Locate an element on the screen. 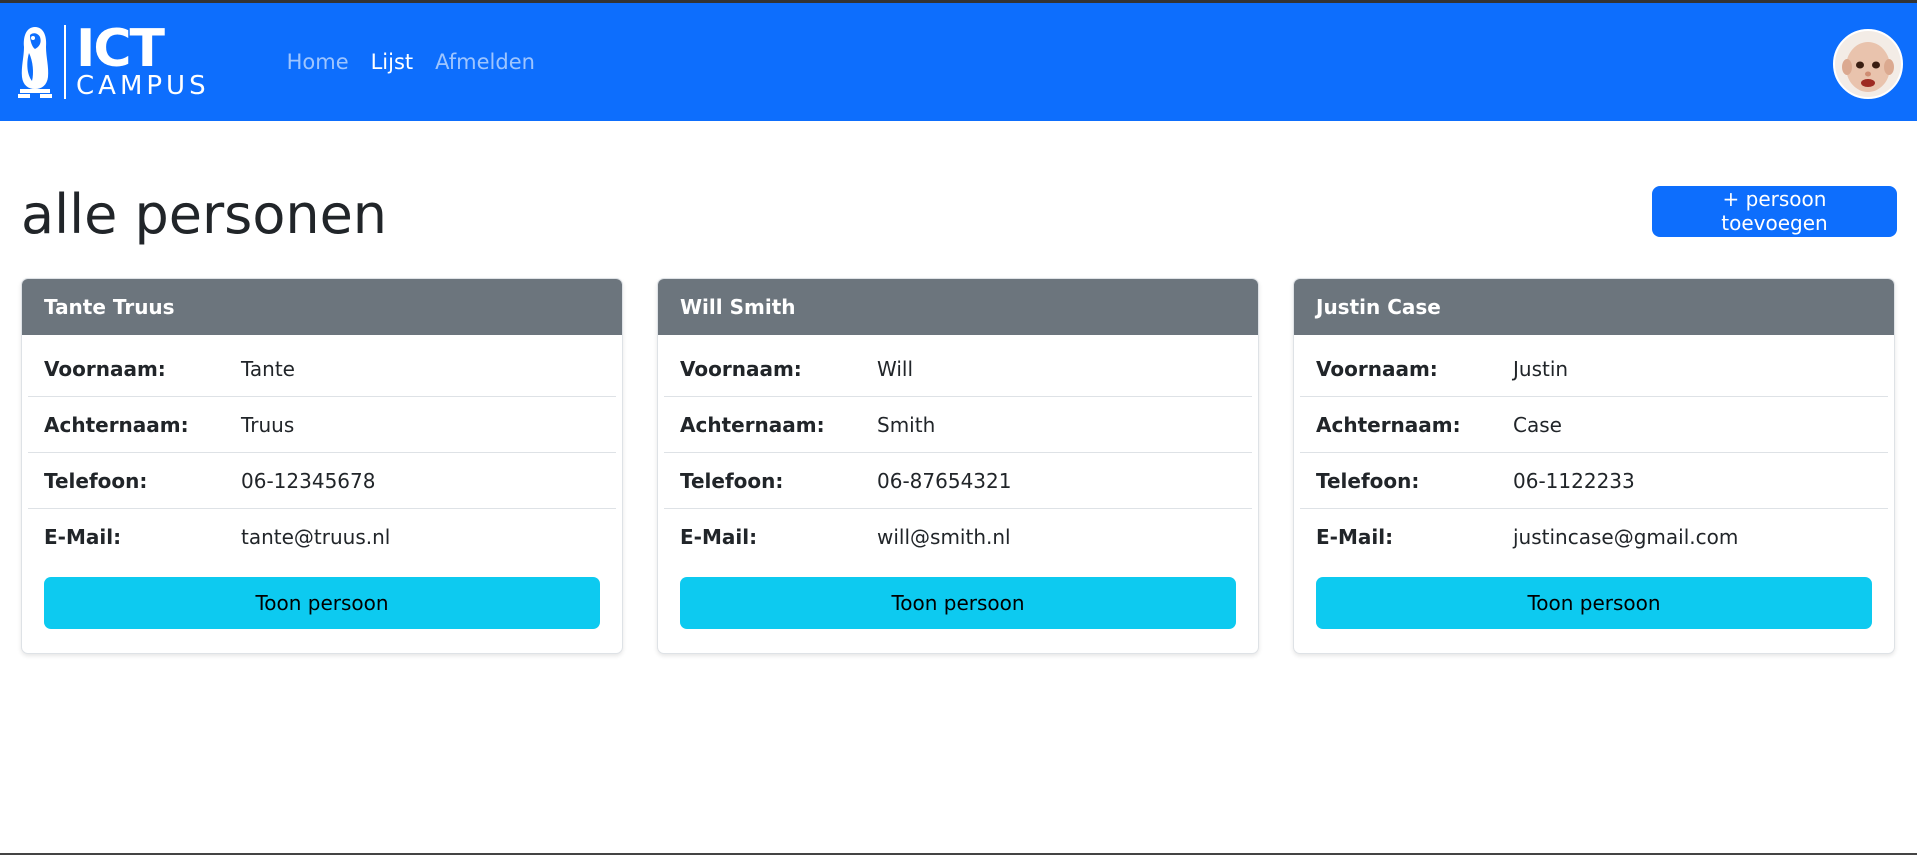 The image size is (1917, 855). row-value: tante@truus.nl is located at coordinates (316, 537).